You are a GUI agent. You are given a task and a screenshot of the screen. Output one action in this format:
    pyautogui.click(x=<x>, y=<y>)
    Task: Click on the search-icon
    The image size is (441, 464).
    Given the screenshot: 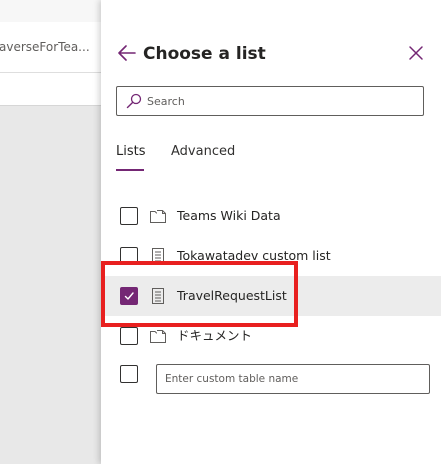 What is the action you would take?
    pyautogui.click(x=134, y=101)
    